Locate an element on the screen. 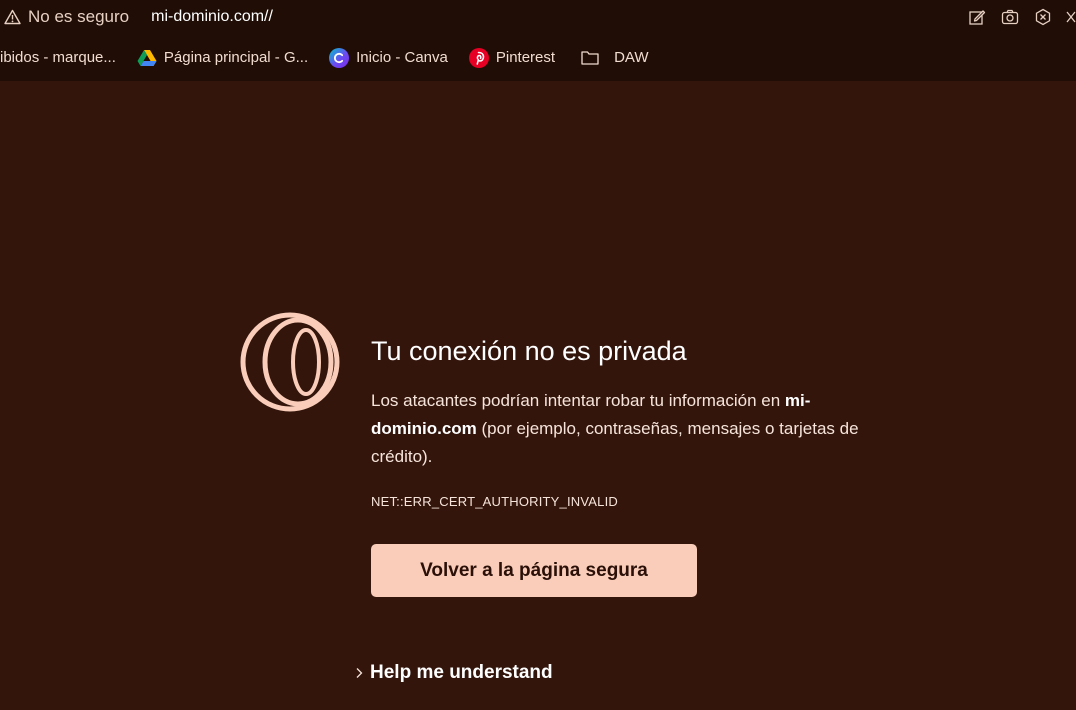 Image resolution: width=1076 pixels, height=710 pixels. edit-icon is located at coordinates (977, 17).